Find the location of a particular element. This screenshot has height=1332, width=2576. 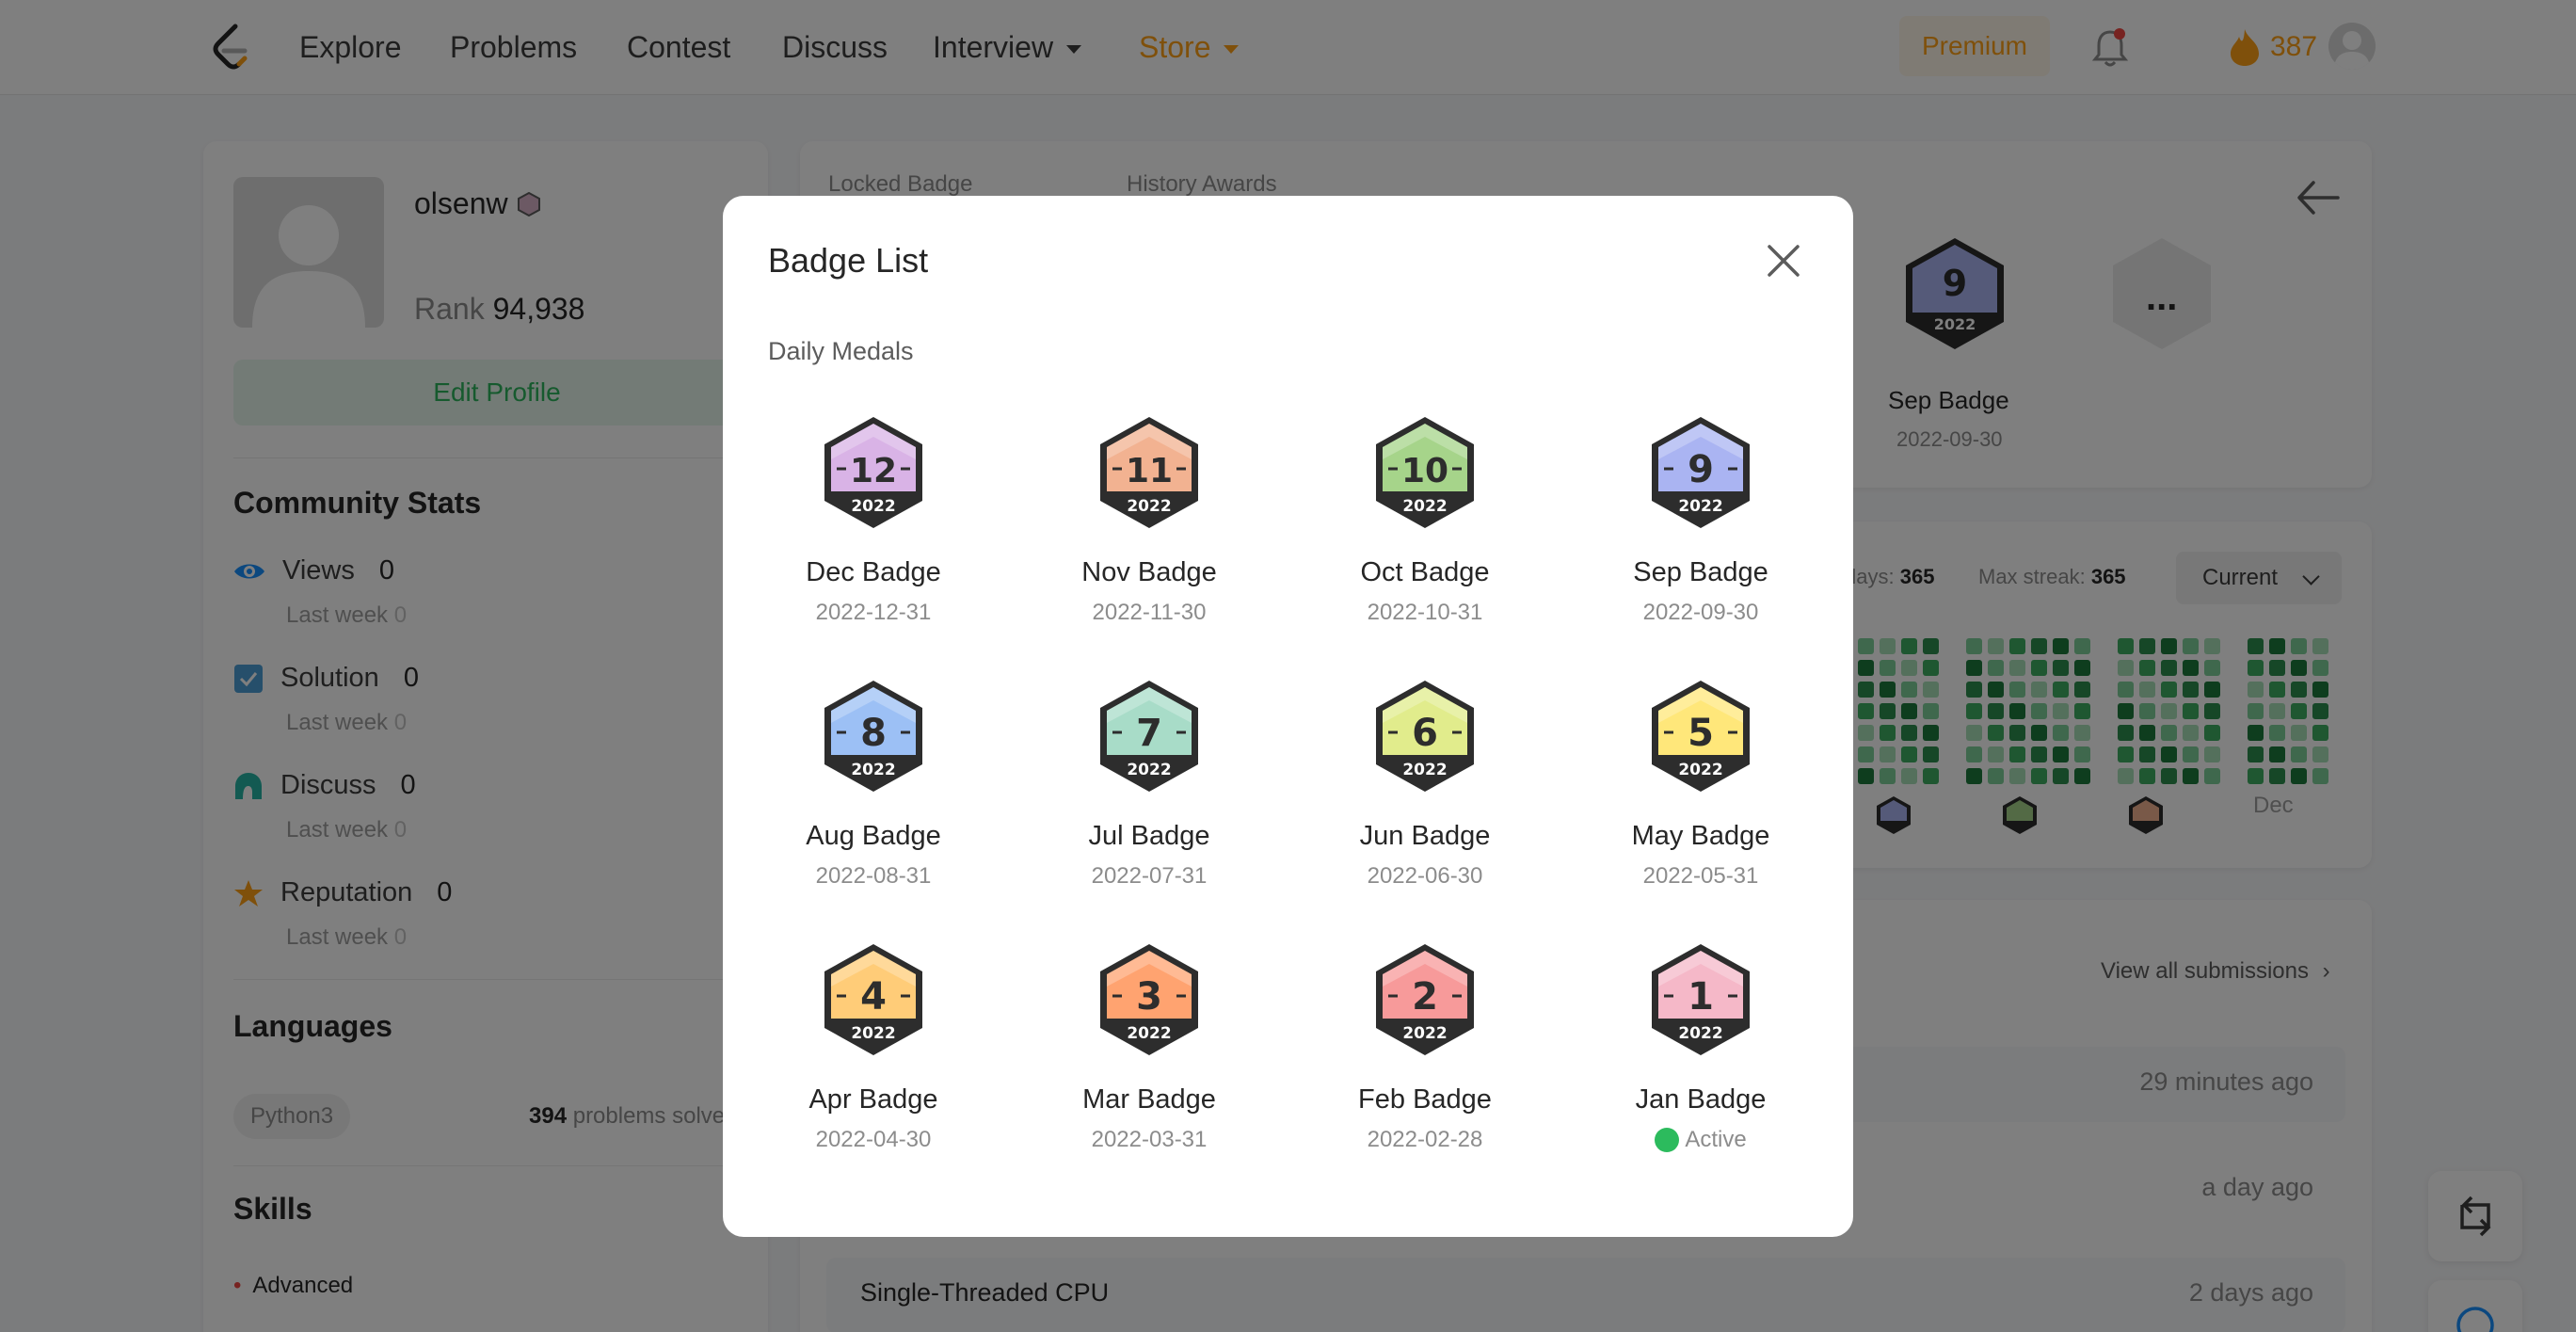

badge-item: 8 2022 Aug Badge 2022-08-31 is located at coordinates (873, 795).